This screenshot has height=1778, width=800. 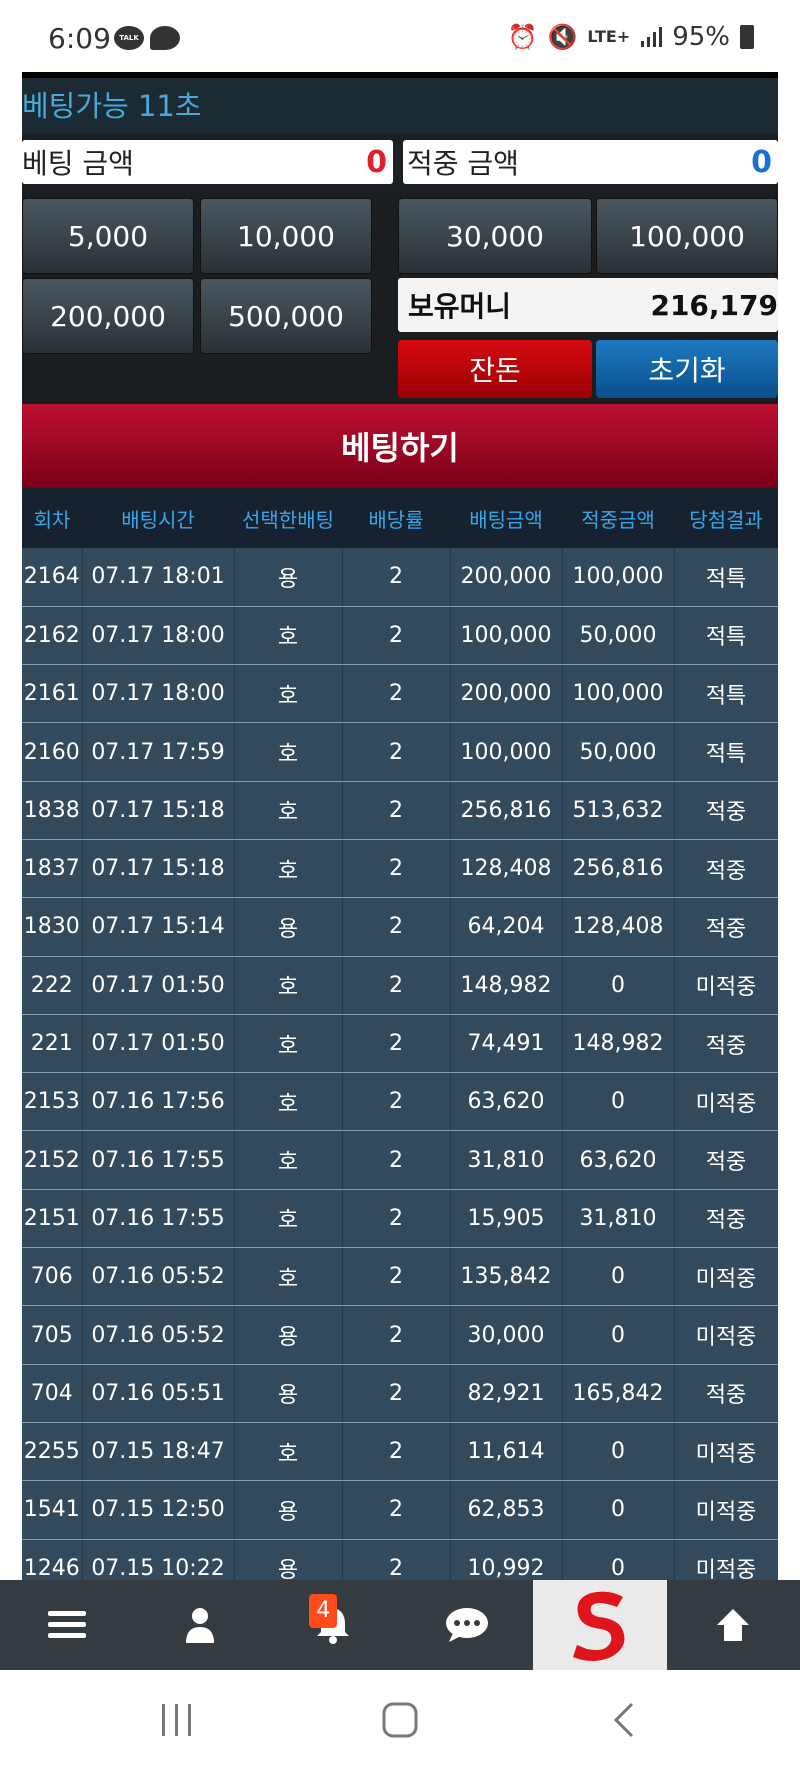 What do you see at coordinates (396, 518) in the screenshot?
I see `column-header: 배당률` at bounding box center [396, 518].